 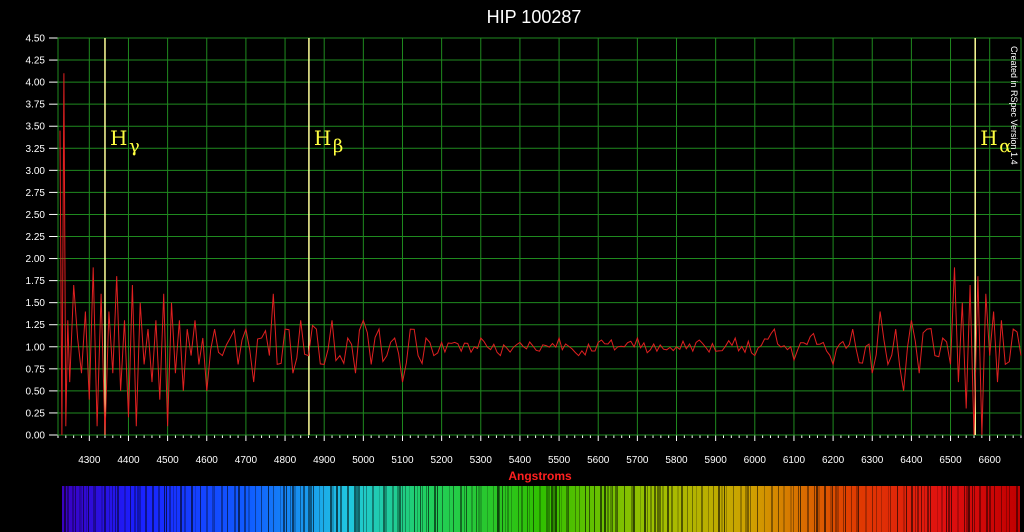 I want to click on x-tick-label: 4400, so click(x=128, y=460).